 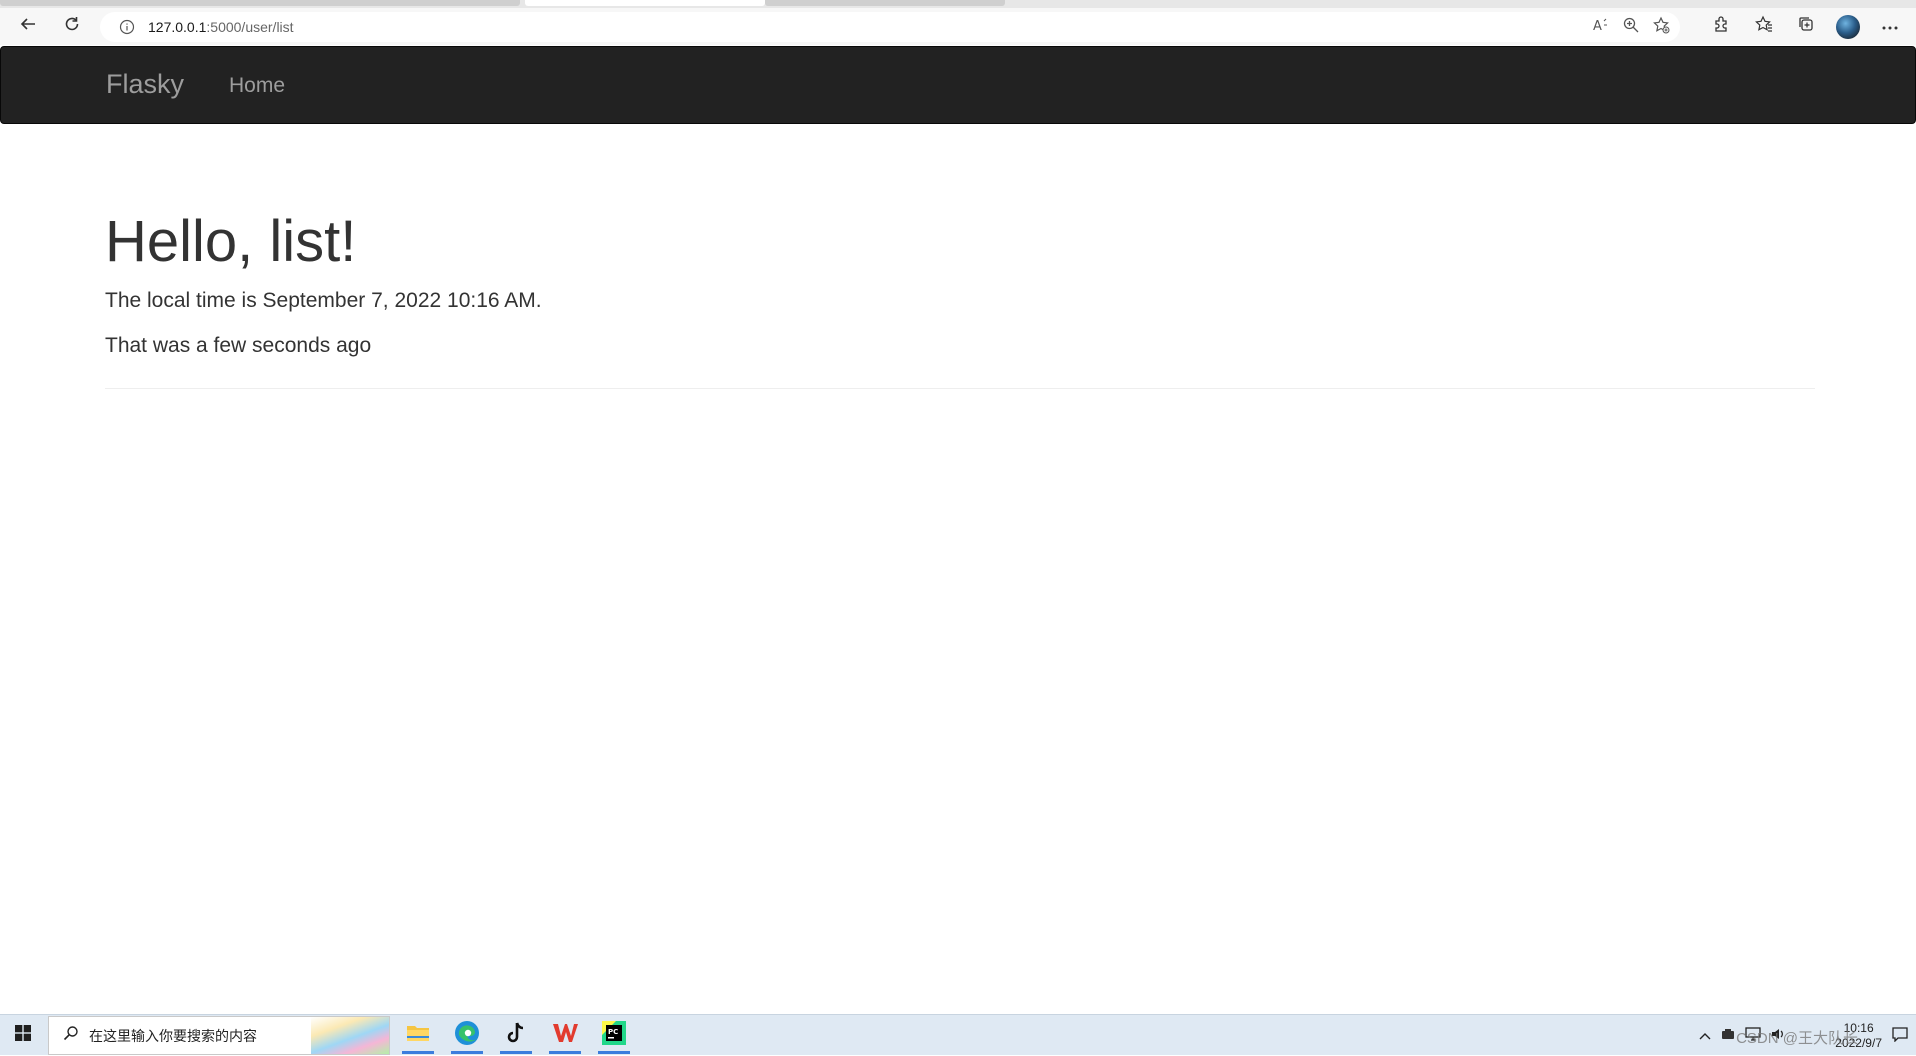 I want to click on taskbar-app-tiktok, so click(x=516, y=1035).